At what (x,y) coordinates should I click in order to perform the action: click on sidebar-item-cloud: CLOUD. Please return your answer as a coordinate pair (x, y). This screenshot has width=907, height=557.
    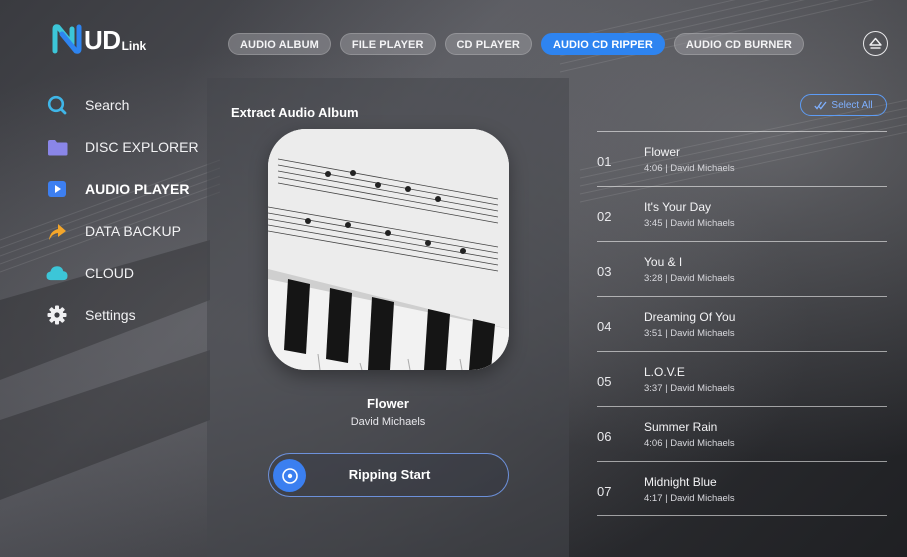
    Looking at the image, I should click on (128, 273).